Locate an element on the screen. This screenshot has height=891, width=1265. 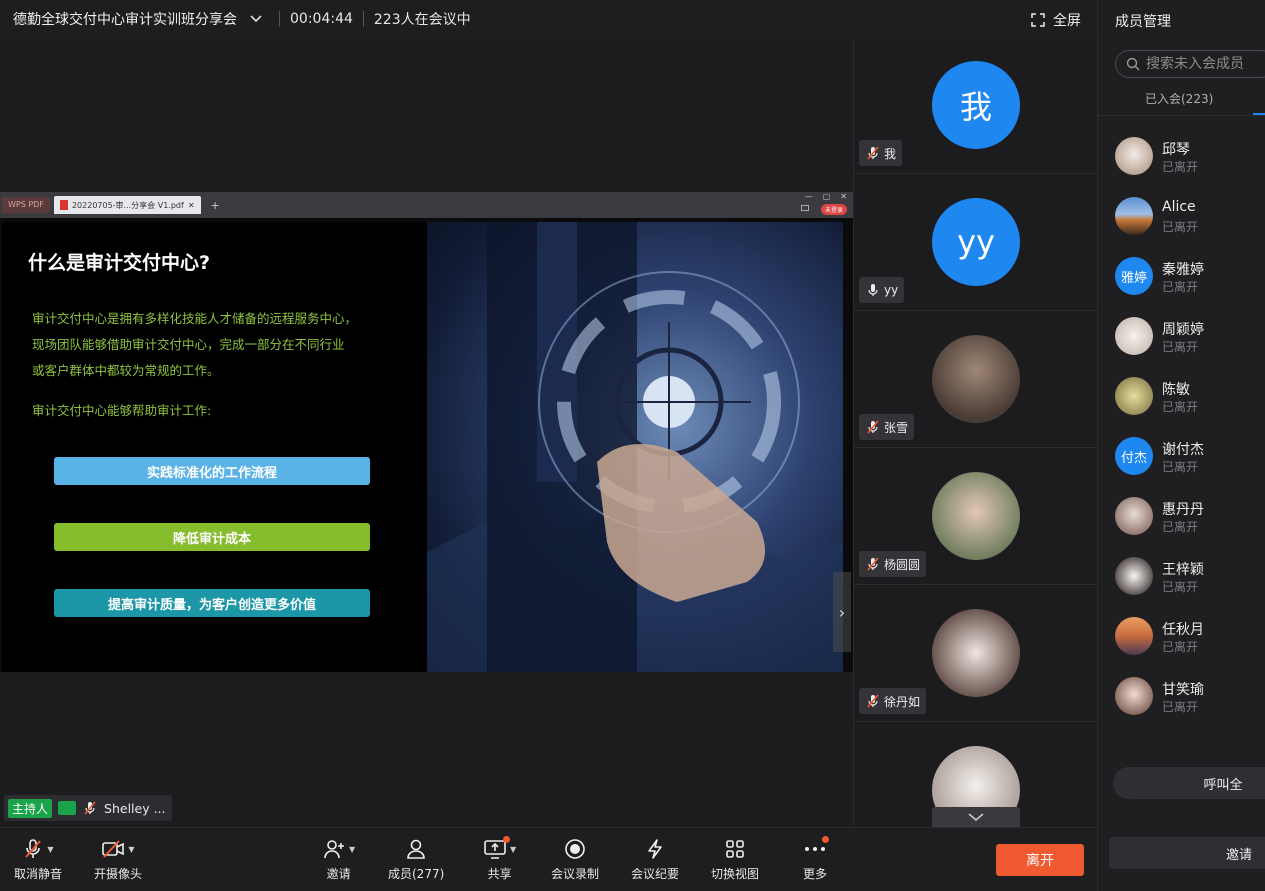
member-search-box is located at coordinates (1190, 64).